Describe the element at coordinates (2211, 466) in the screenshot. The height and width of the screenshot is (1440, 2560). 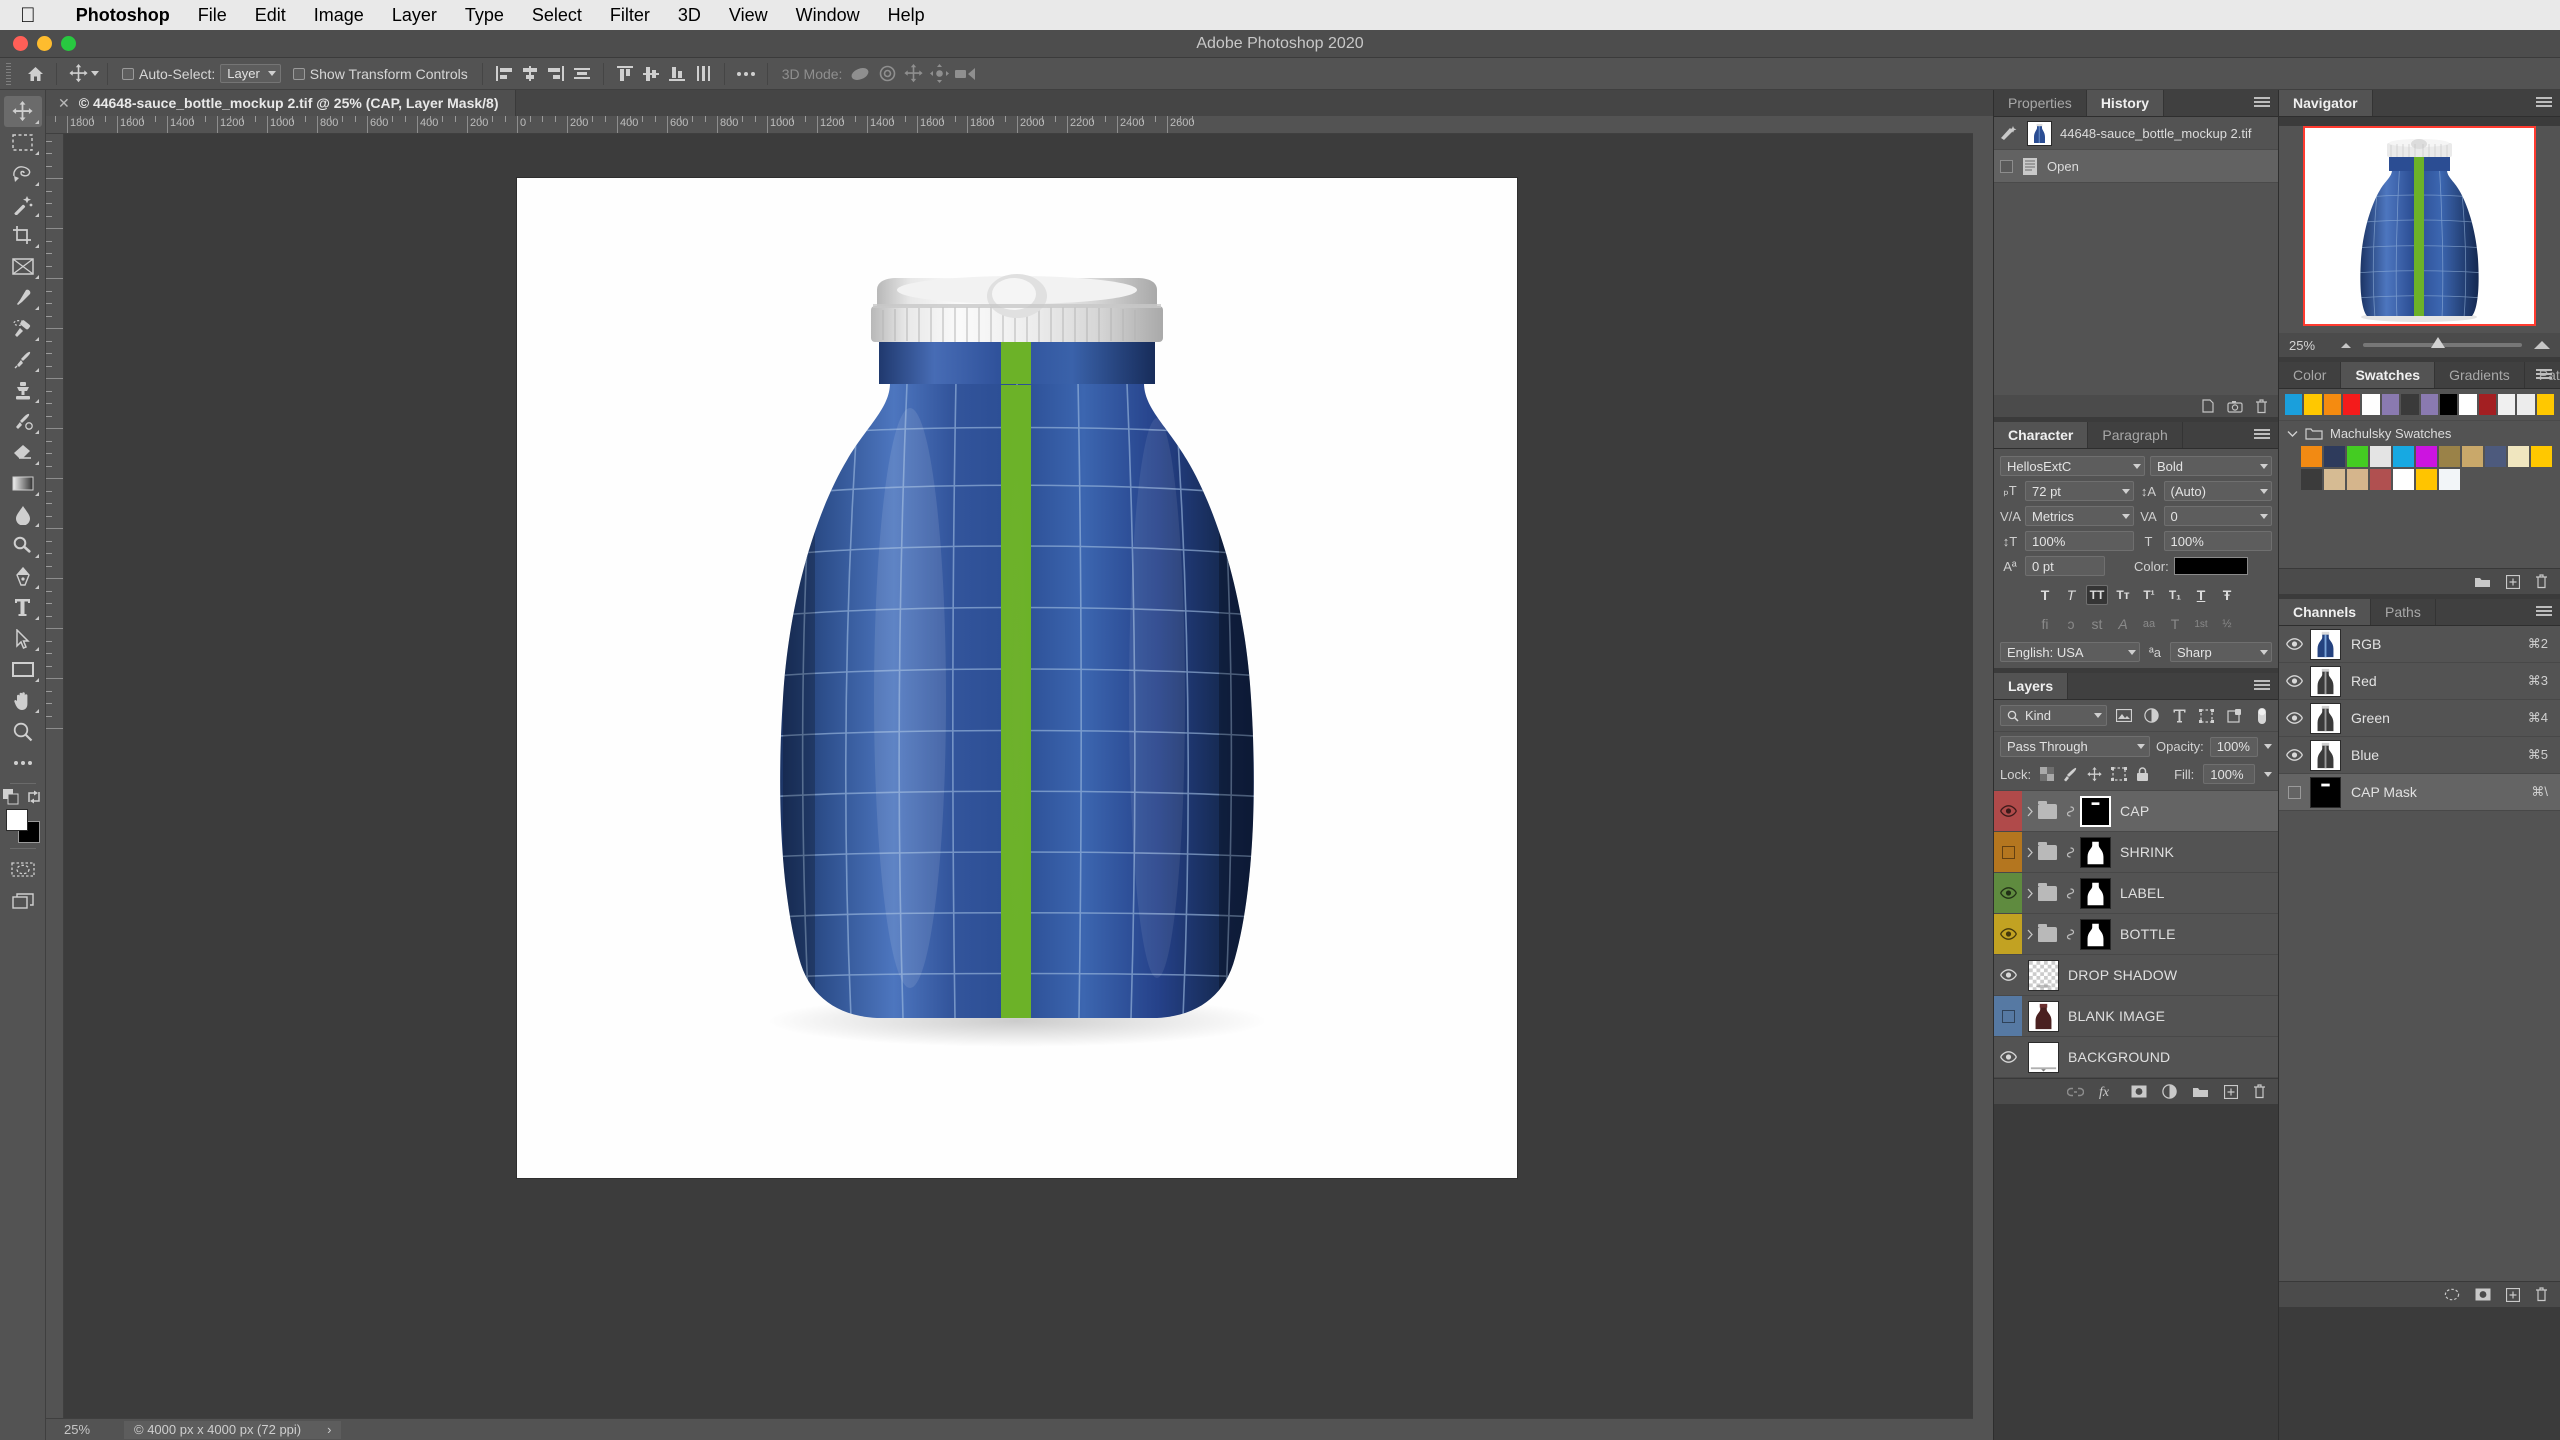
I see `font-style-dropdown: Bold` at that location.